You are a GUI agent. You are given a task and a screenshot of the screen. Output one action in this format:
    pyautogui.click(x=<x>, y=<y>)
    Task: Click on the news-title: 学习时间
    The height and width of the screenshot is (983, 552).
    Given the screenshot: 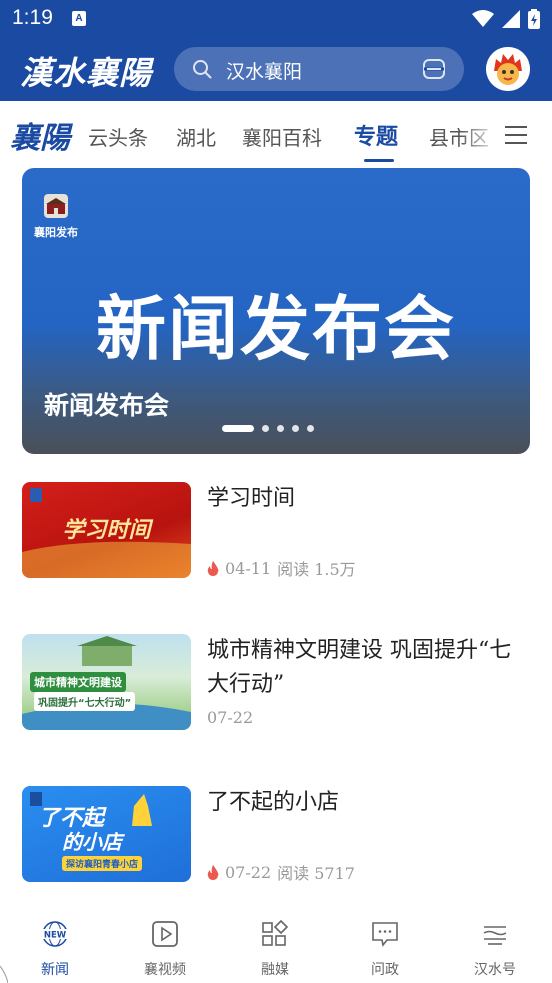 What is the action you would take?
    pyautogui.click(x=251, y=498)
    